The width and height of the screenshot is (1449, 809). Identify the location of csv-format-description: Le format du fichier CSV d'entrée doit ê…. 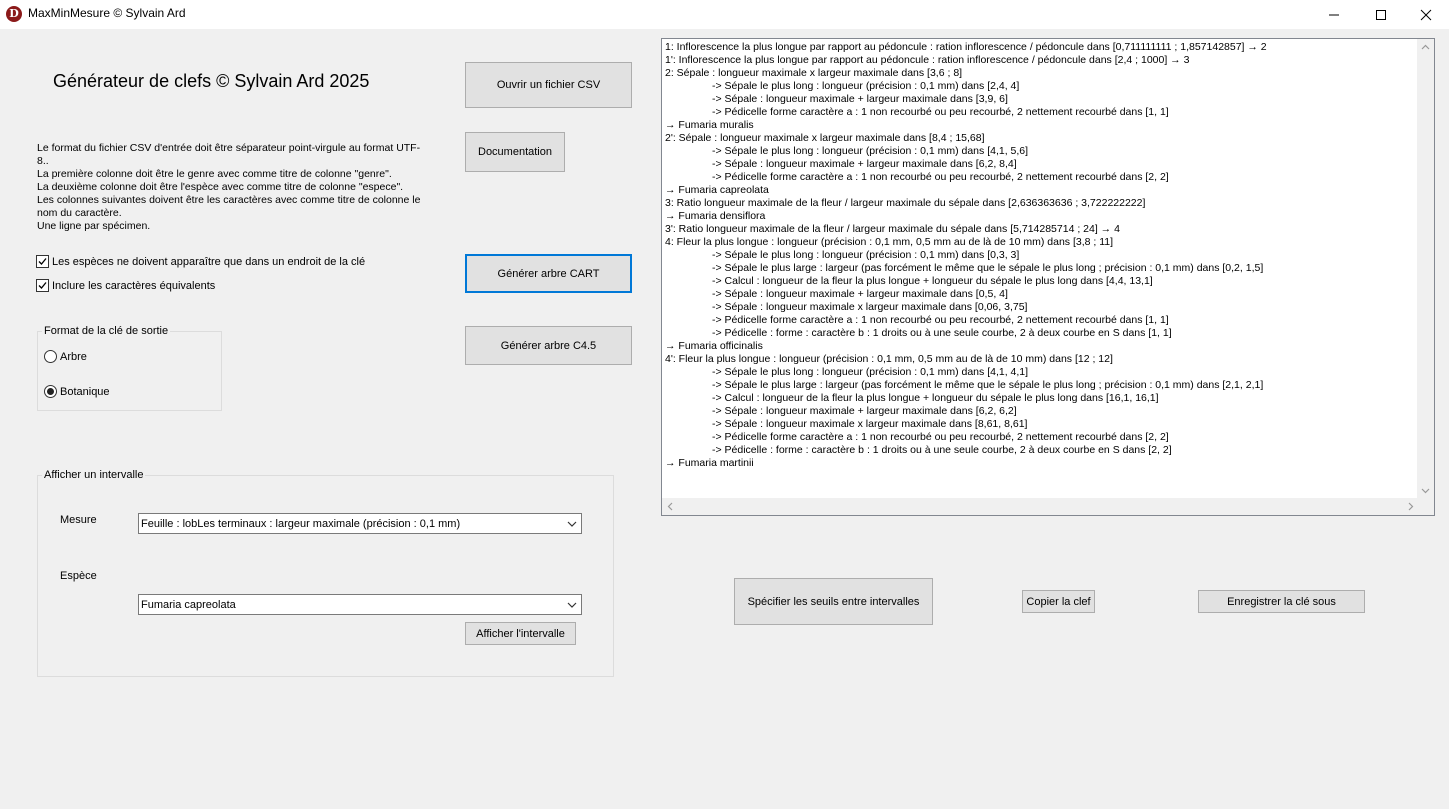
(232, 187).